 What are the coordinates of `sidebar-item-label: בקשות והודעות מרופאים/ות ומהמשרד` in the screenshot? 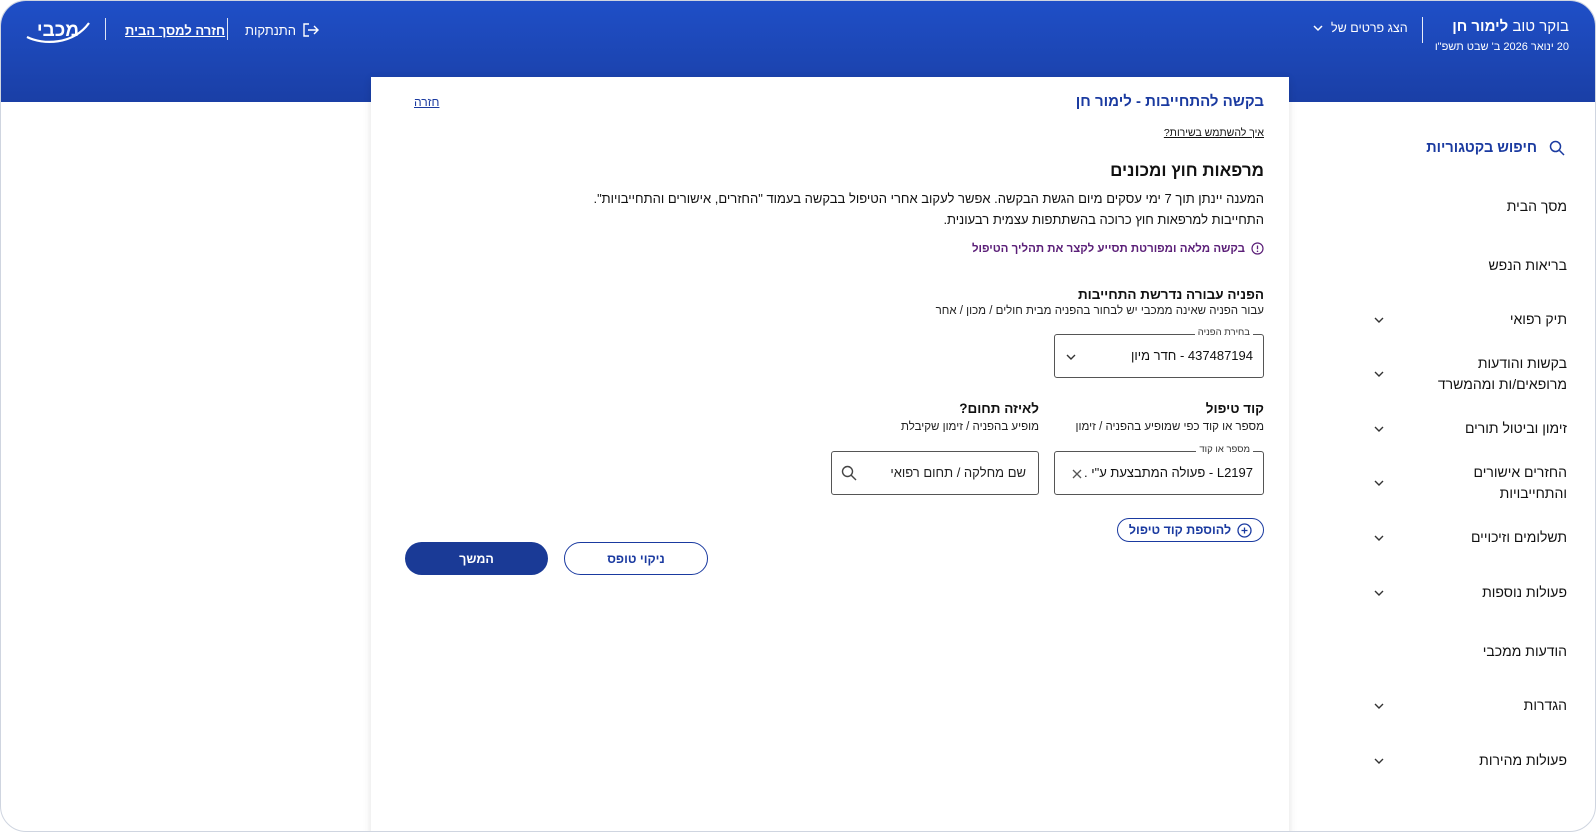 It's located at (1502, 373).